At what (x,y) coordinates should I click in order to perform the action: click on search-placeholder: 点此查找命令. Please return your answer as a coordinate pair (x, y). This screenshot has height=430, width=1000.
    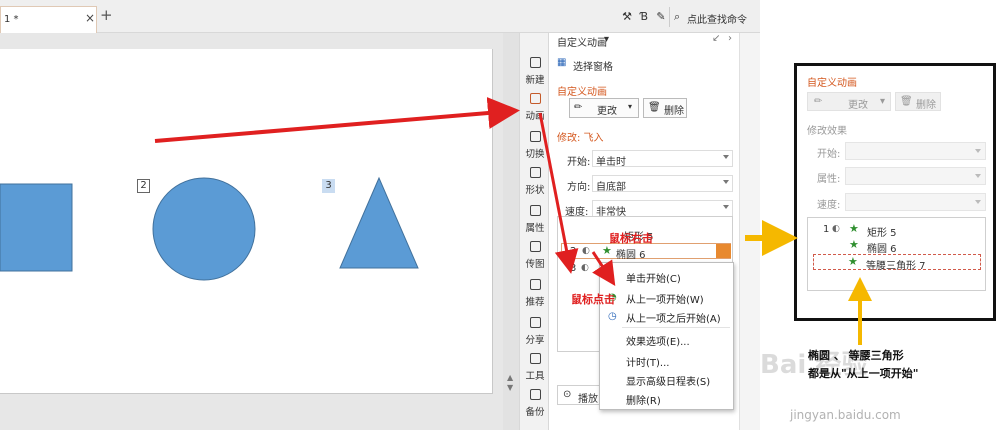
    Looking at the image, I should click on (717, 20).